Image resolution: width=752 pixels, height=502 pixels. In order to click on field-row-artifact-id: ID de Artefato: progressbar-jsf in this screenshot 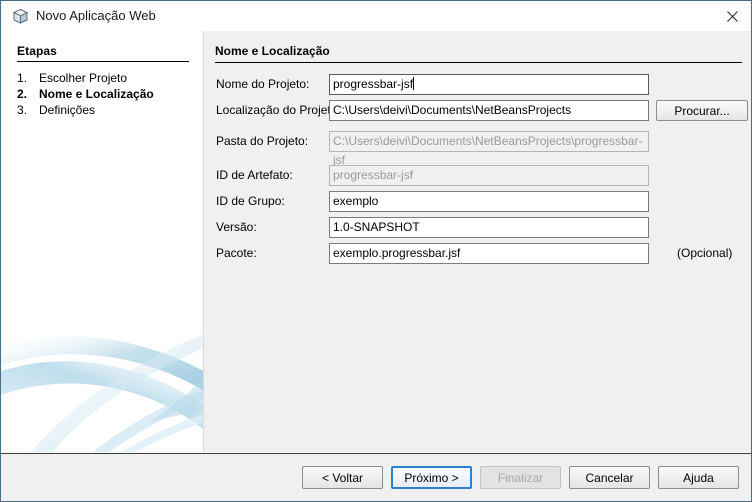, I will do `click(477, 176)`.